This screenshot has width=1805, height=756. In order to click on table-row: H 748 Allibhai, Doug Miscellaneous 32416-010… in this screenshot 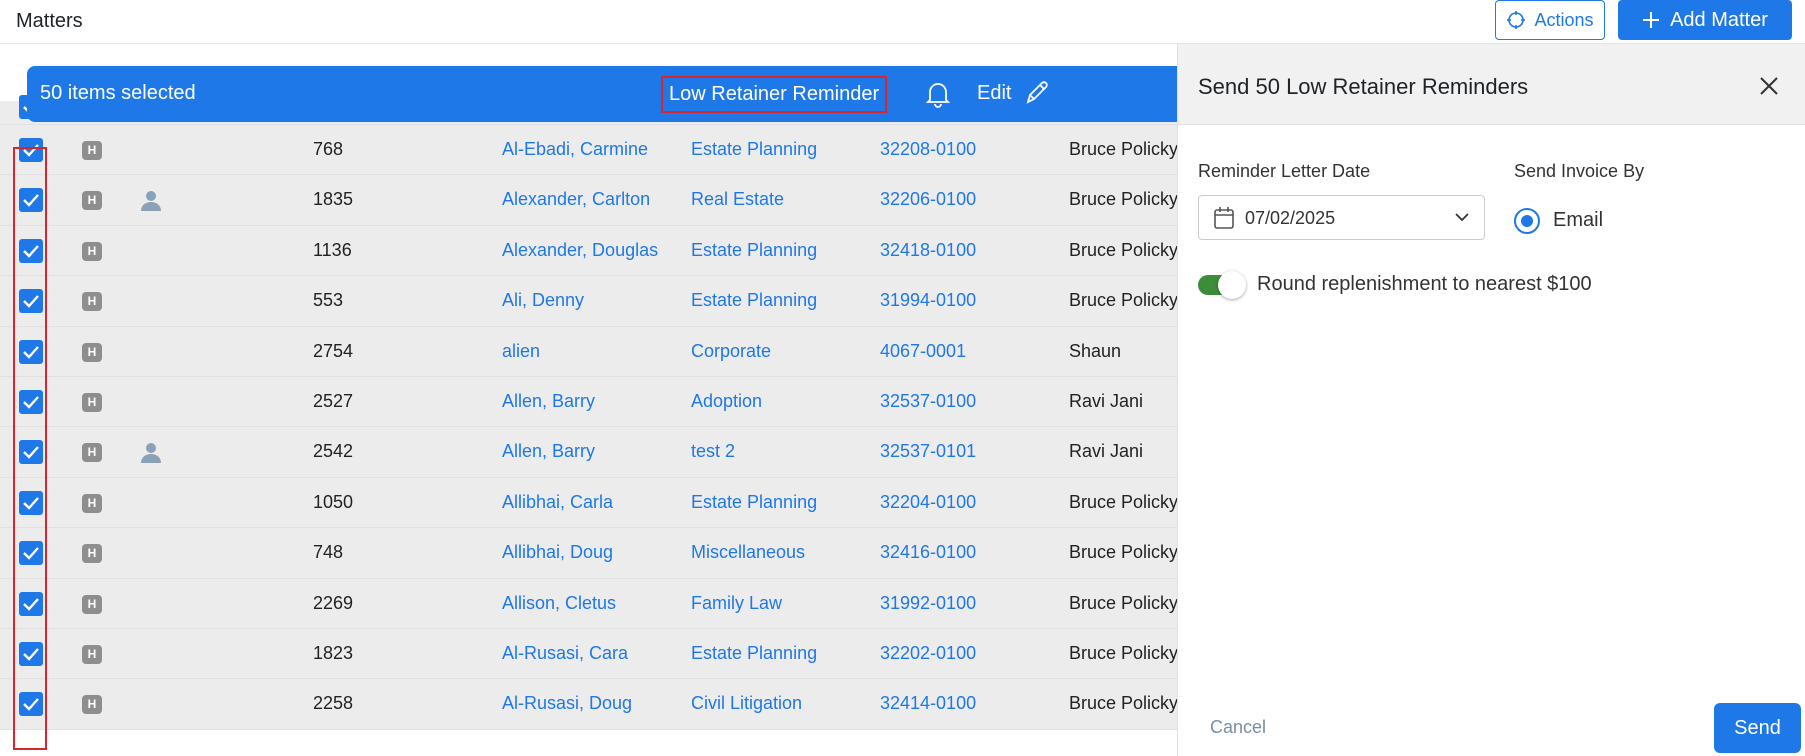, I will do `click(588, 553)`.